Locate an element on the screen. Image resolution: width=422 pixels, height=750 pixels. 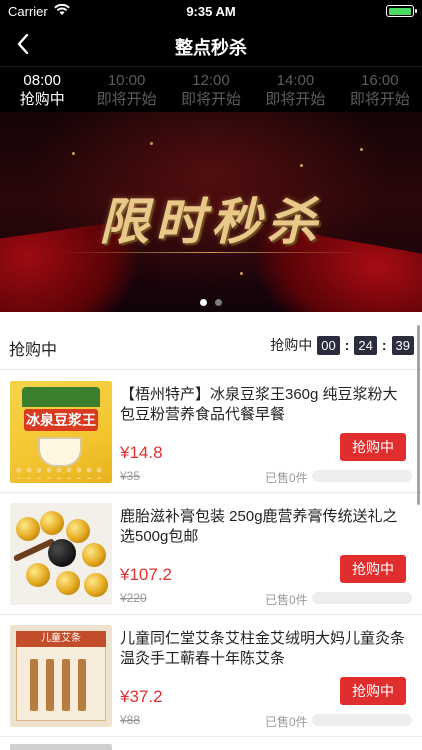
dark-ball is located at coordinates (62, 553).